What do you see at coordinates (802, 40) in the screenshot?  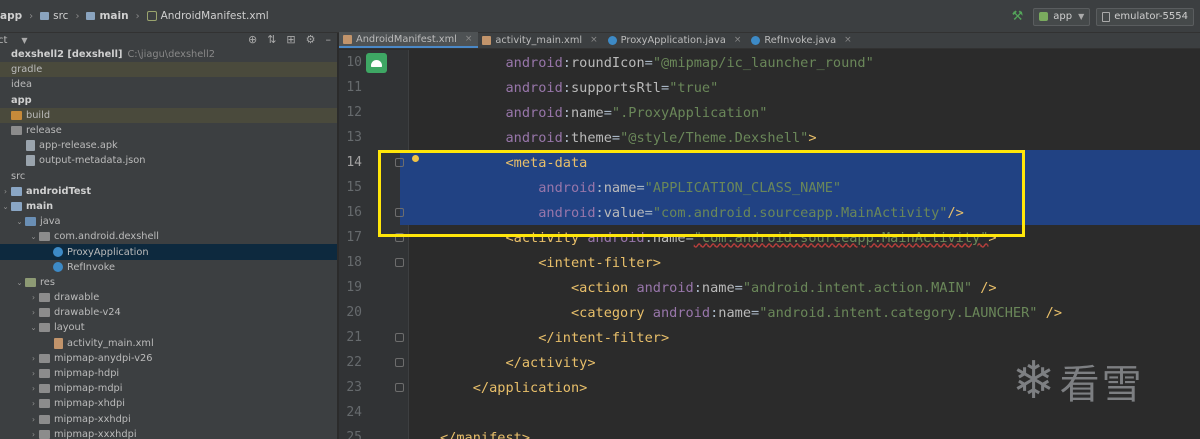 I see `editor-tab: RefInvoke.java ×` at bounding box center [802, 40].